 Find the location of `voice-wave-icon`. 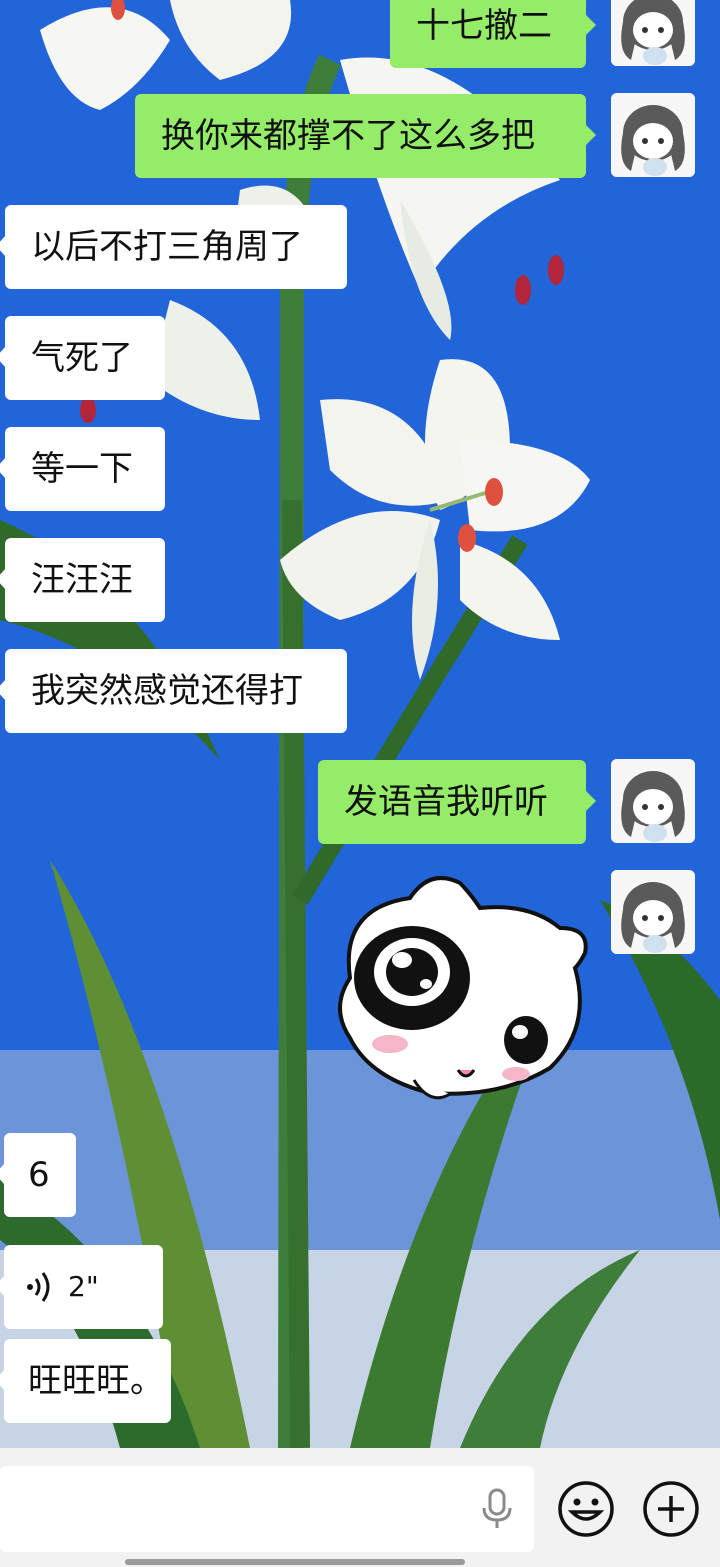

voice-wave-icon is located at coordinates (38, 1287).